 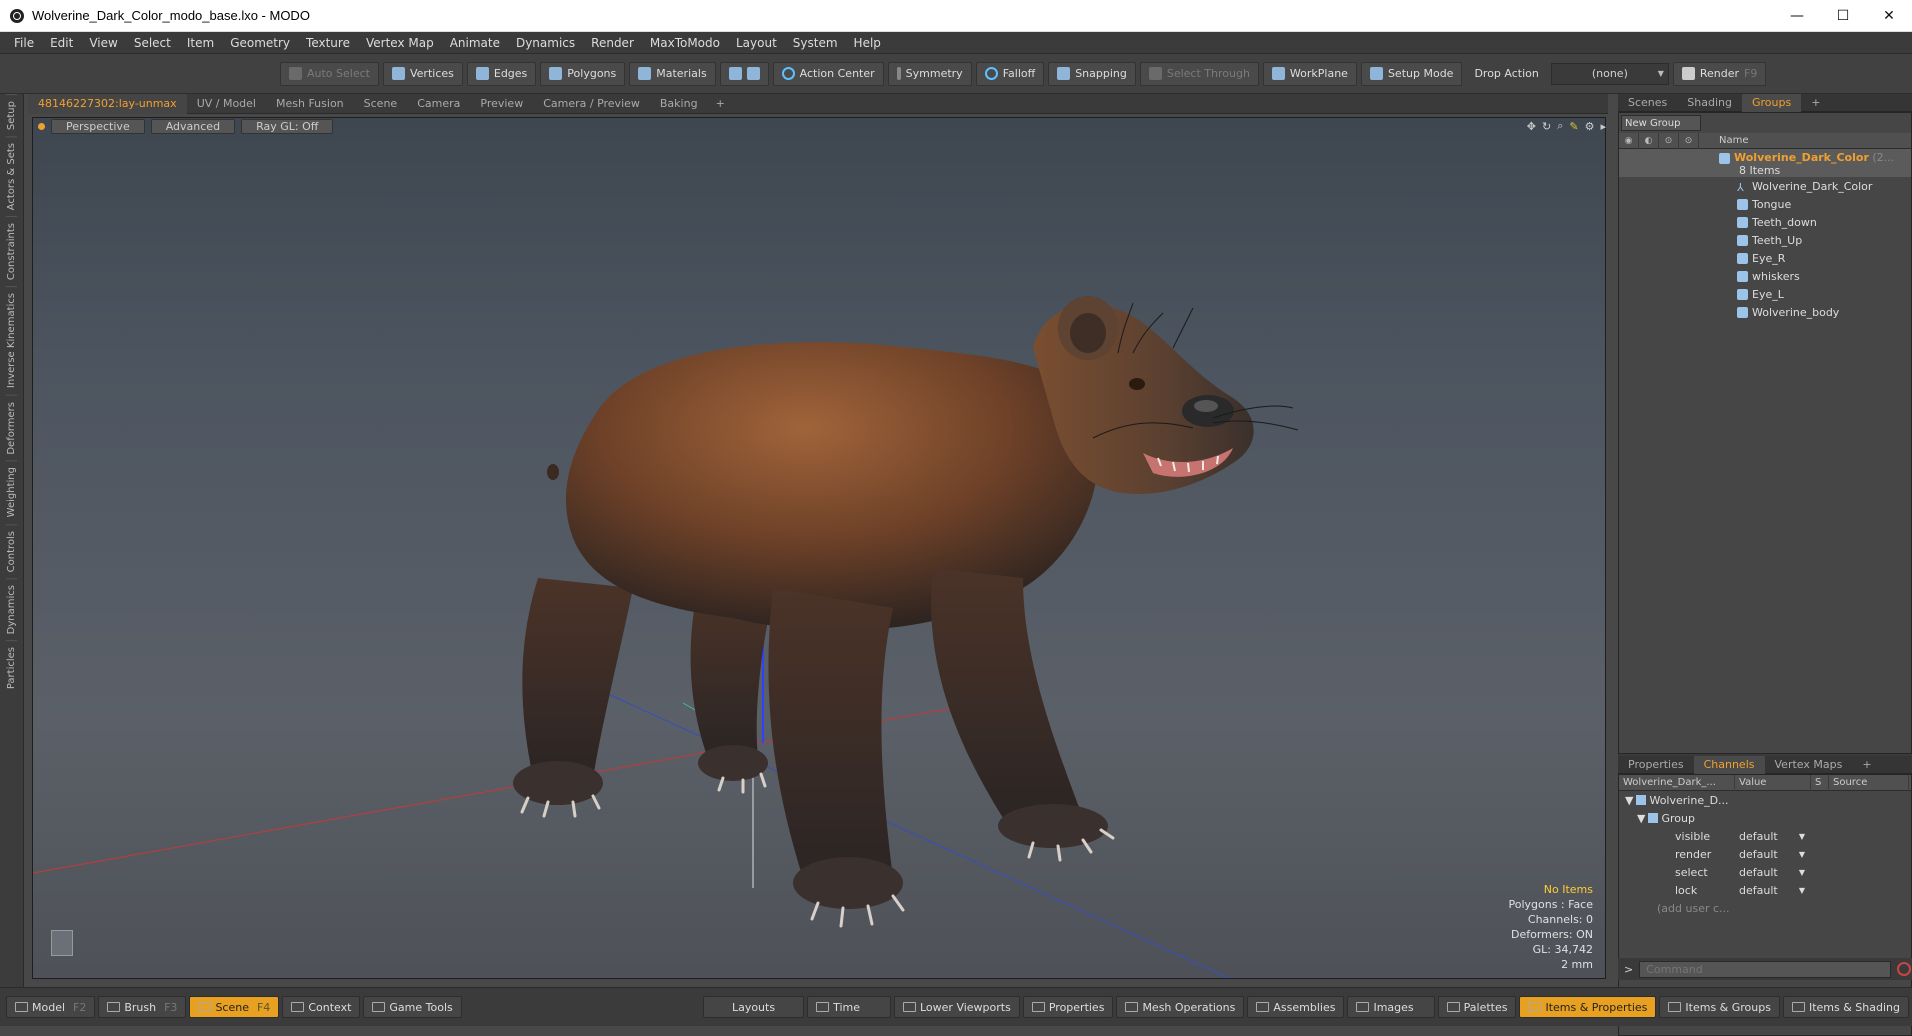 I want to click on select-through-button: Select Through, so click(x=1199, y=73).